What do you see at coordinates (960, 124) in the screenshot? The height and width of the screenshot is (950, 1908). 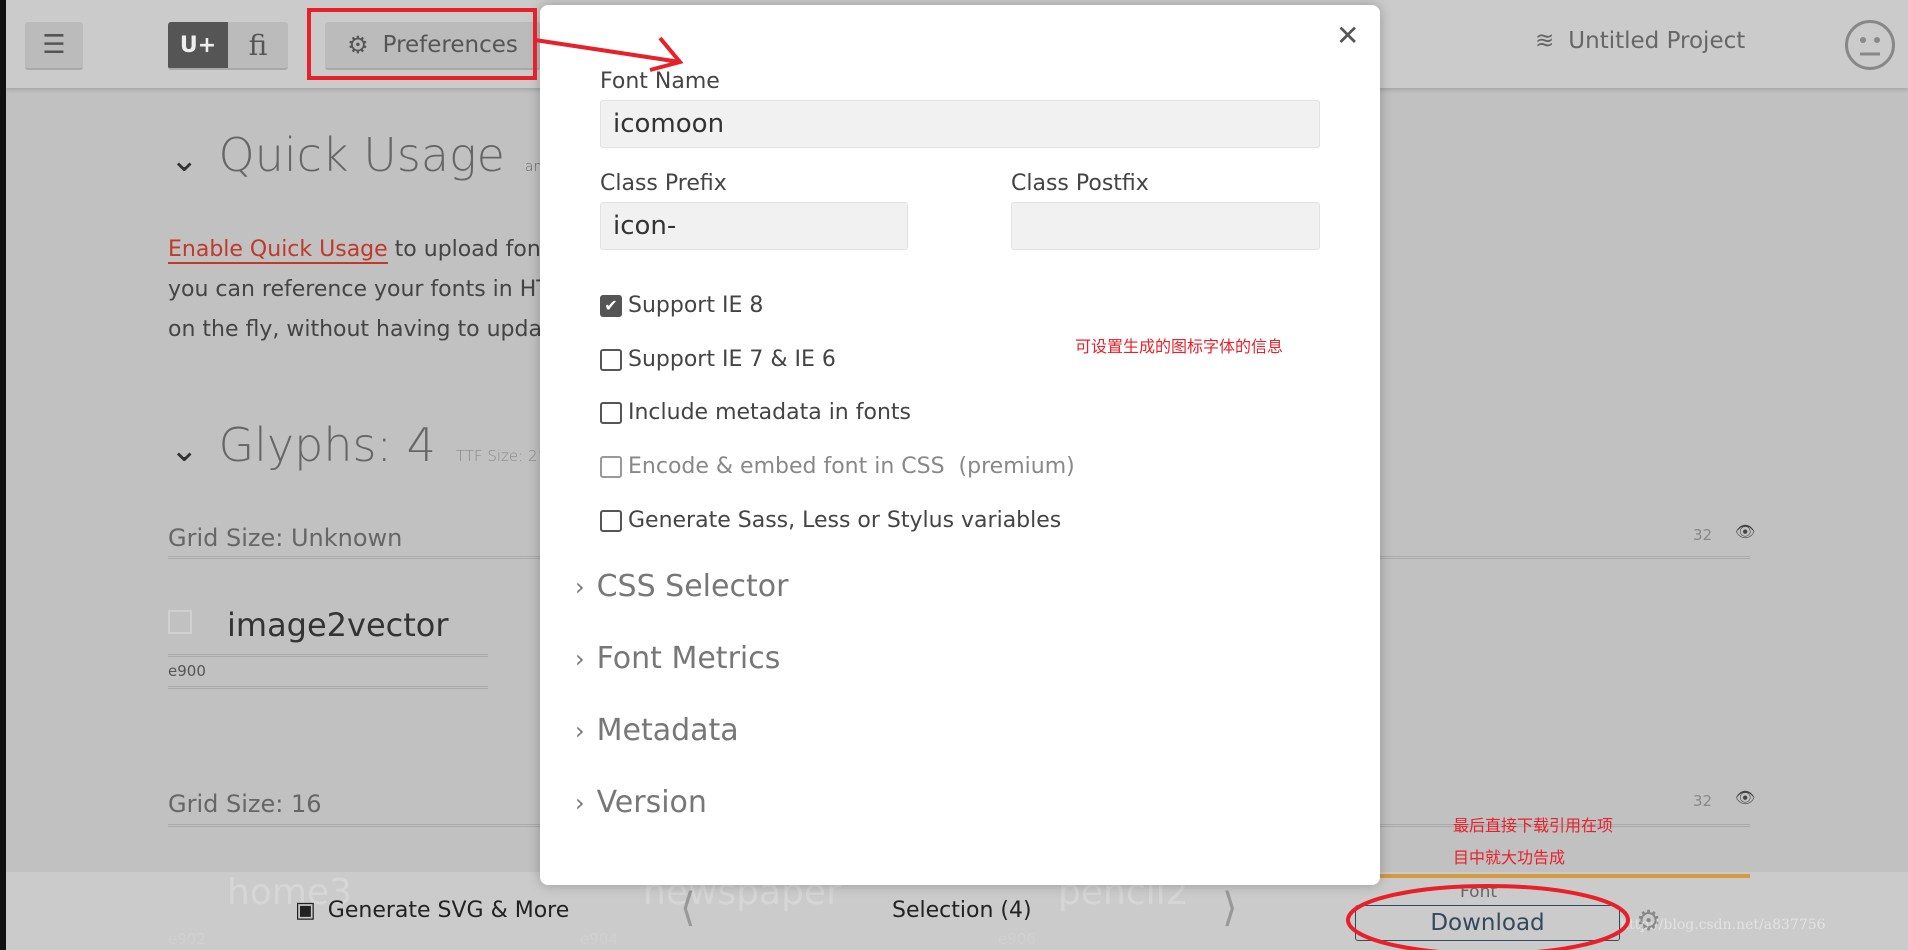 I see `font-name-input` at bounding box center [960, 124].